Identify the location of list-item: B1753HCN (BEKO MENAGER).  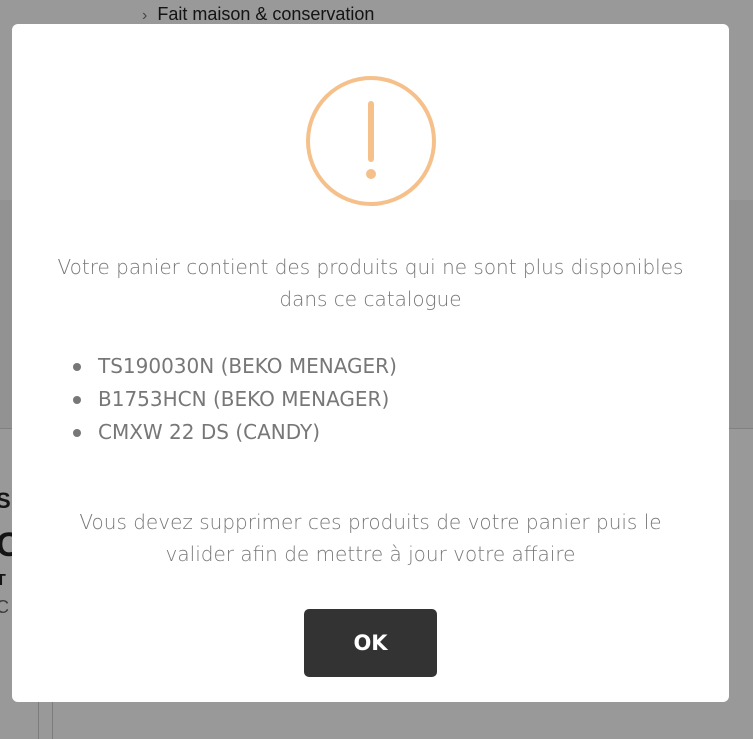
(234, 399).